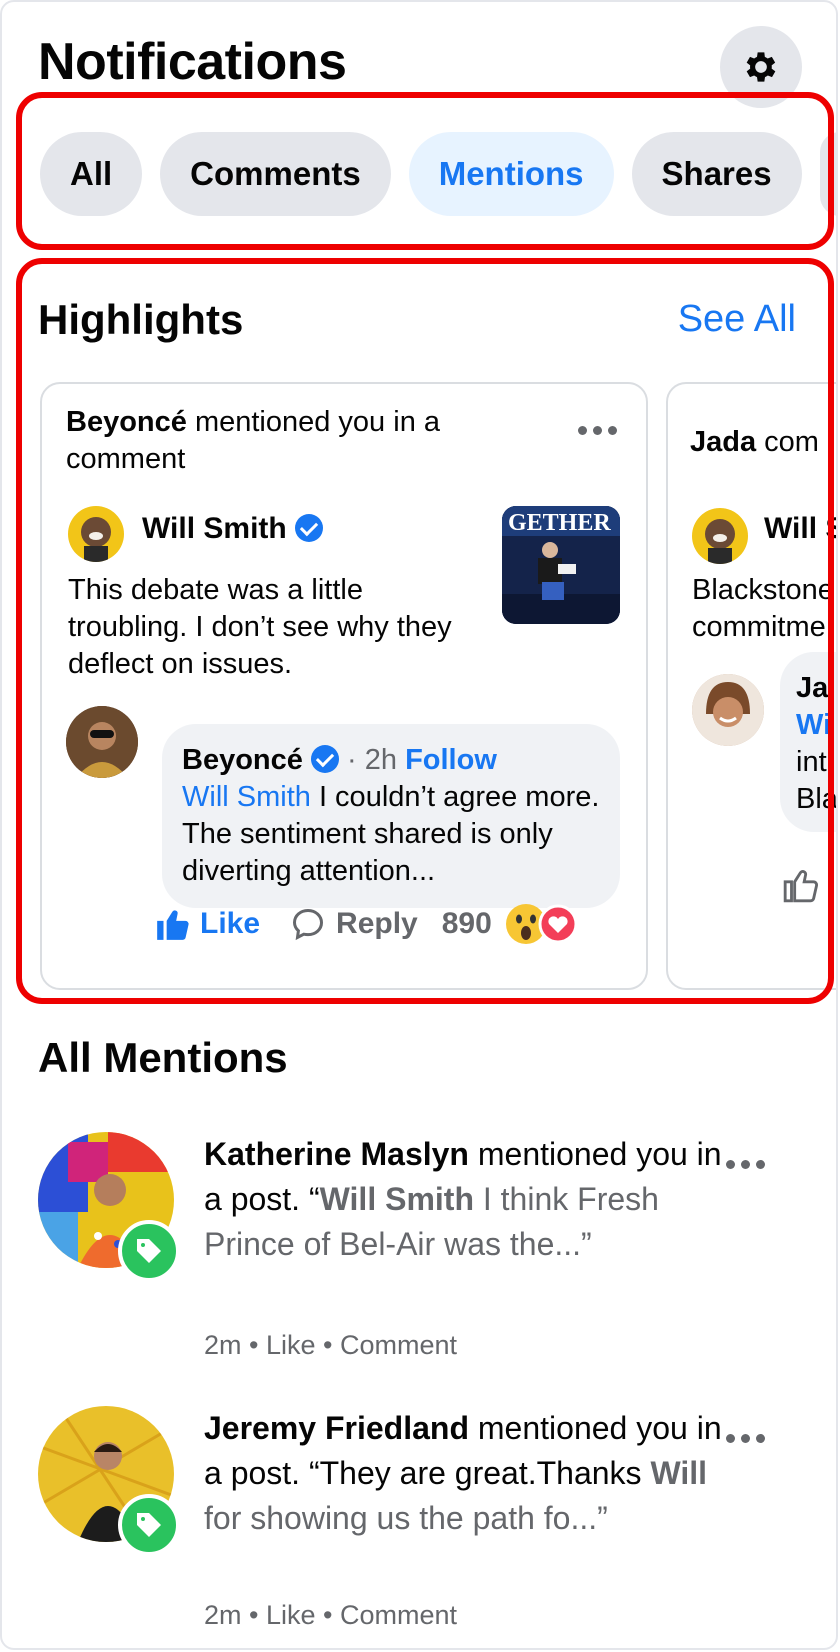 This screenshot has width=840, height=1652. I want to click on mention-author: Katherine Maslyn, so click(336, 1154).